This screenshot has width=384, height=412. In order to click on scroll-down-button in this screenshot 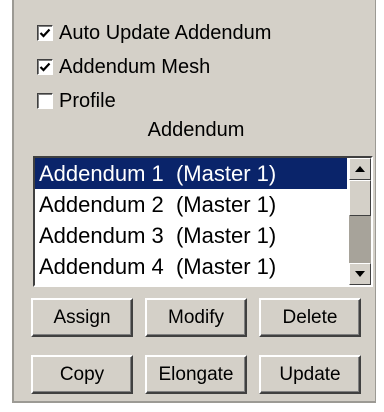, I will do `click(360, 274)`.